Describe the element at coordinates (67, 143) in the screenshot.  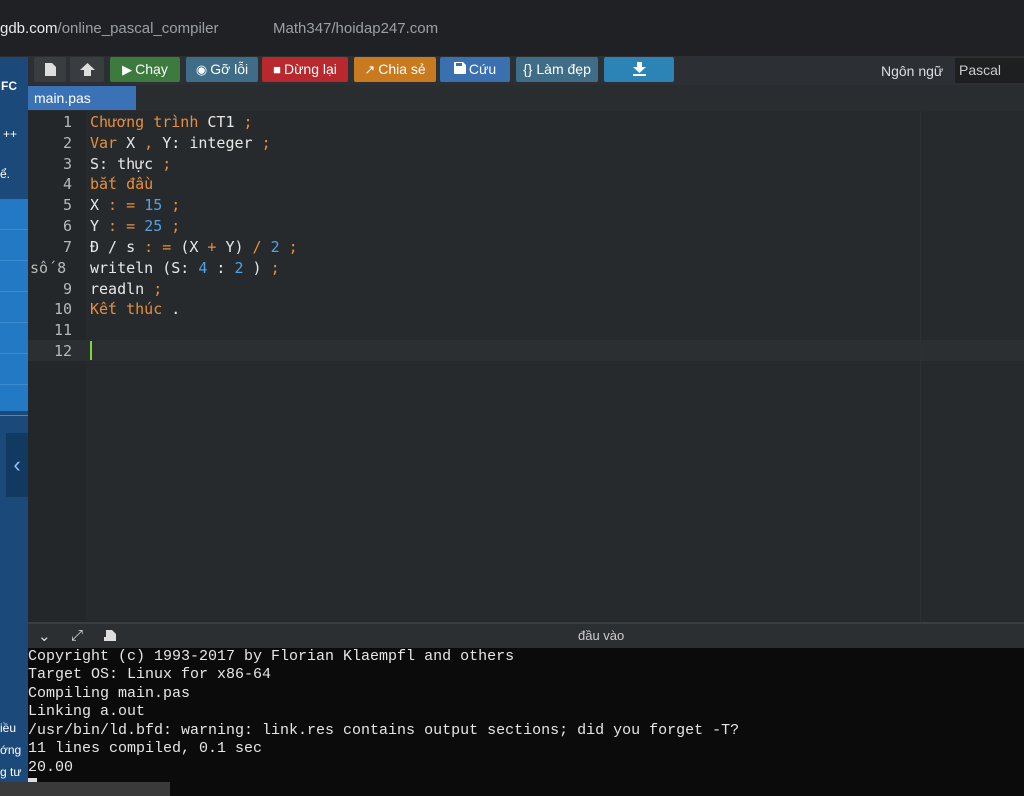
I see `line-number: 2` at that location.